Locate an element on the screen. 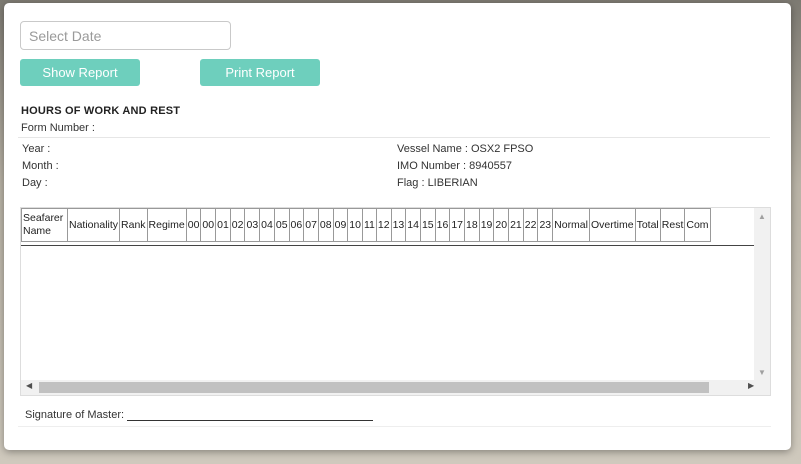 The height and width of the screenshot is (464, 801). show-report-button: Show Report is located at coordinates (80, 72).